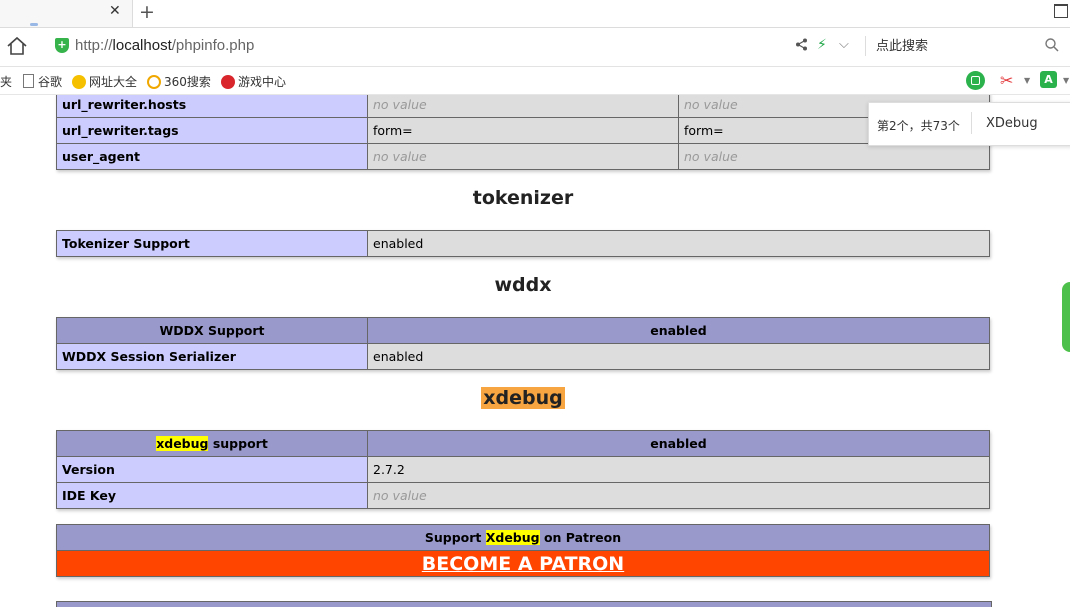 This screenshot has height=607, width=1070. I want to click on address-bar: + http://localhost/phpinfo.php ⚡ ⌵, so click(535, 47).